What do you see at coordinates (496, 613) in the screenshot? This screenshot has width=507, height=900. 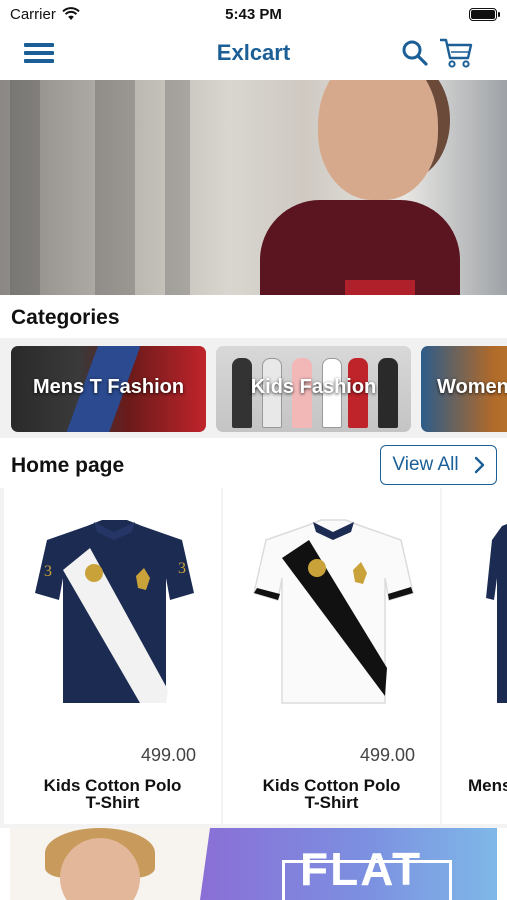 I see `product-image` at bounding box center [496, 613].